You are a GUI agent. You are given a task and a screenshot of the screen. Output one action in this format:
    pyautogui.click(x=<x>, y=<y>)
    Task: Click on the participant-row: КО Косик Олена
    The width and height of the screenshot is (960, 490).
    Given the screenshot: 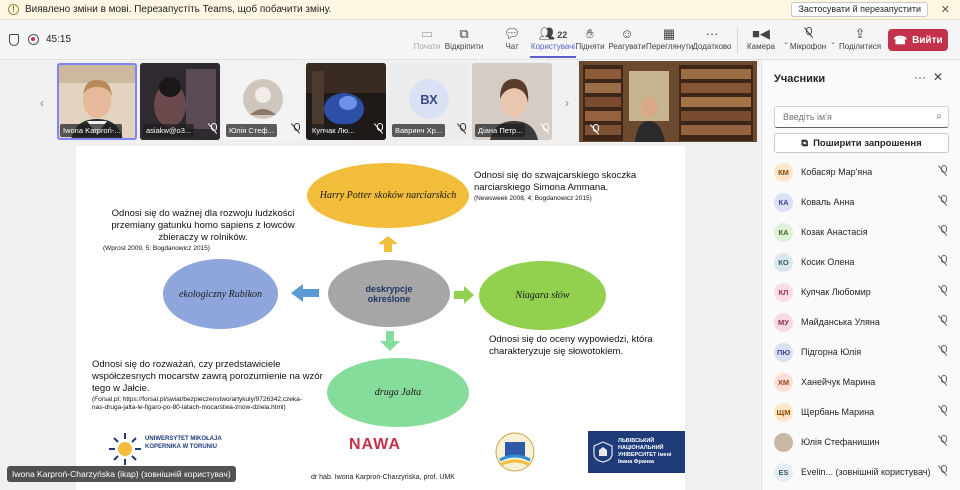 What is the action you would take?
    pyautogui.click(x=864, y=262)
    